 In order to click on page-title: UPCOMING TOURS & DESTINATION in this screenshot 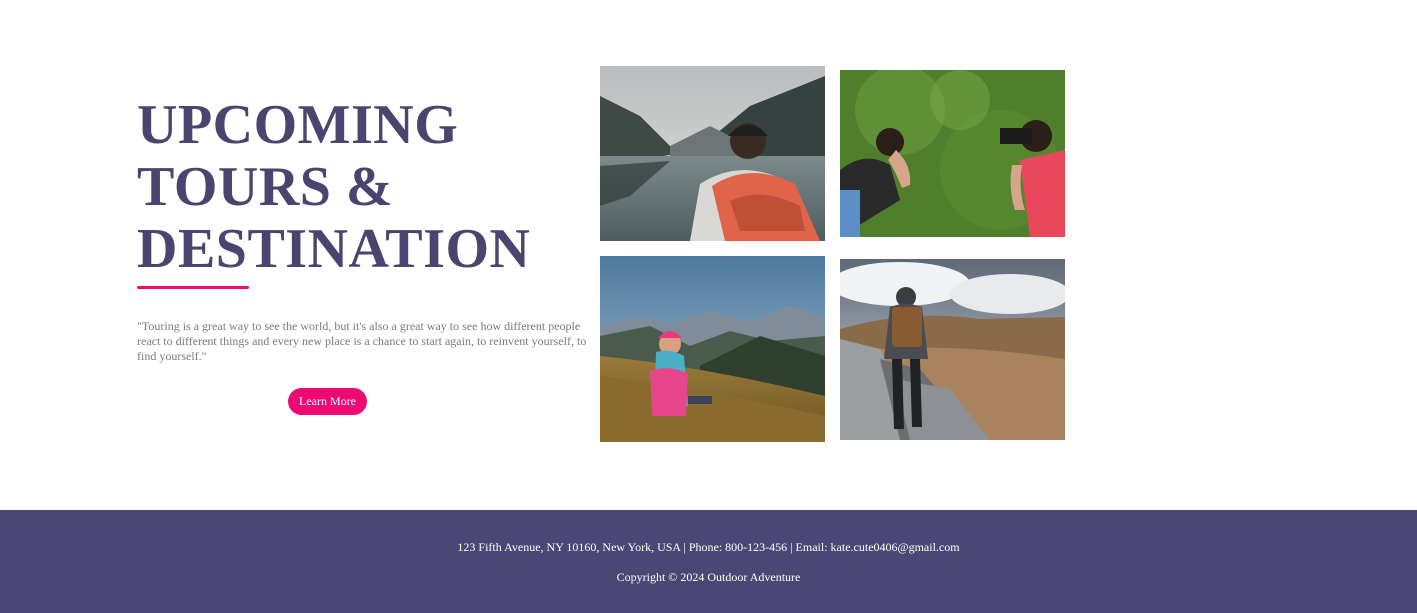, I will do `click(367, 187)`.